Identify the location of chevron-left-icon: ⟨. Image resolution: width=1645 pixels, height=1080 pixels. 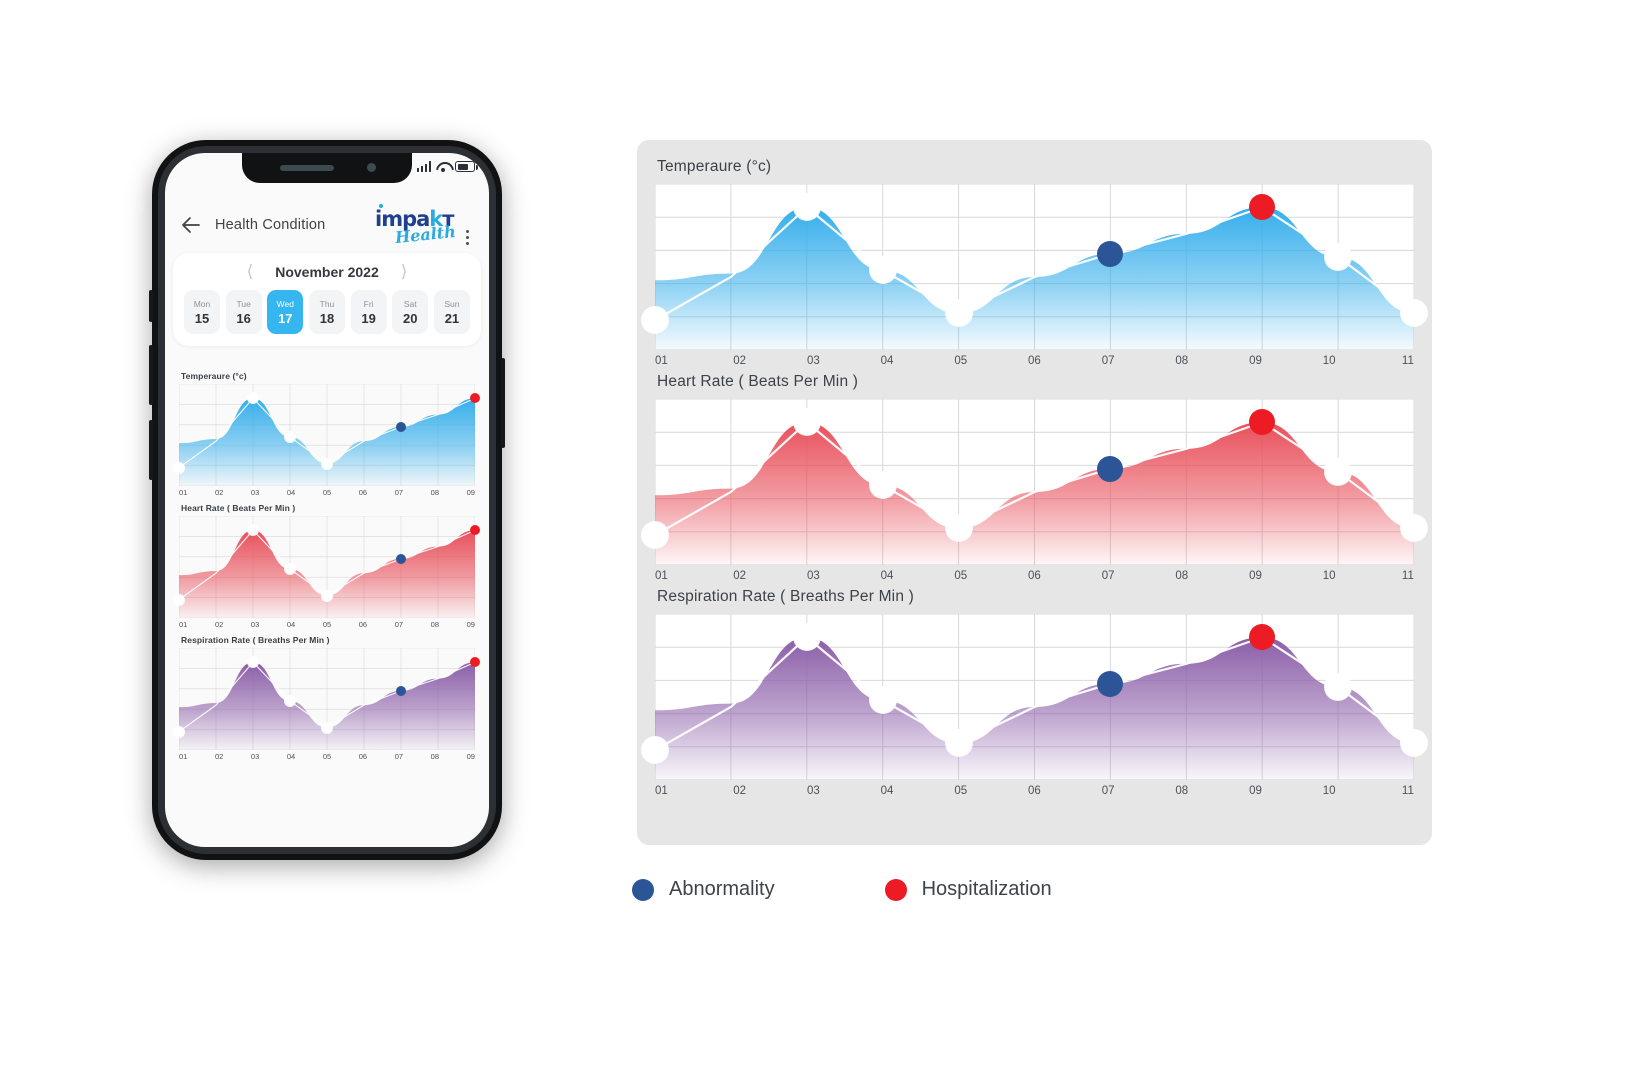
(250, 271).